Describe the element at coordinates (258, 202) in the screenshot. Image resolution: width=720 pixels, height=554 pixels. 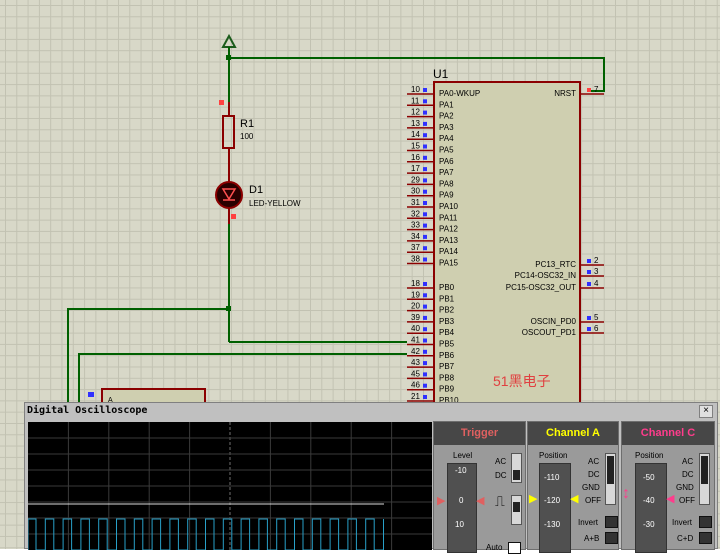
I see `led-d1: D1 LED-YELLOW` at that location.